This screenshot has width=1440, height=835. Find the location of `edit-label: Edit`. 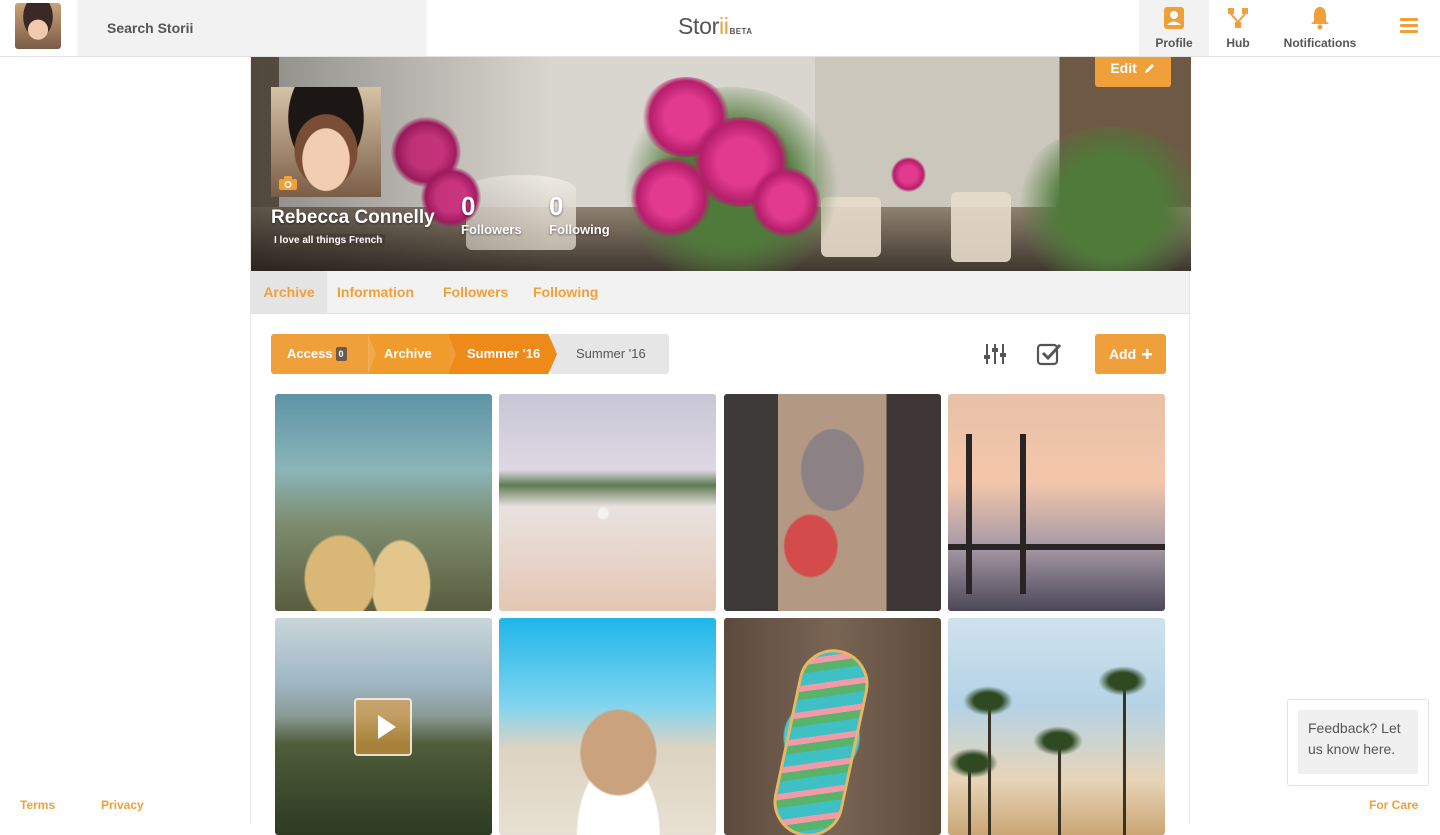

edit-label: Edit is located at coordinates (1123, 68).